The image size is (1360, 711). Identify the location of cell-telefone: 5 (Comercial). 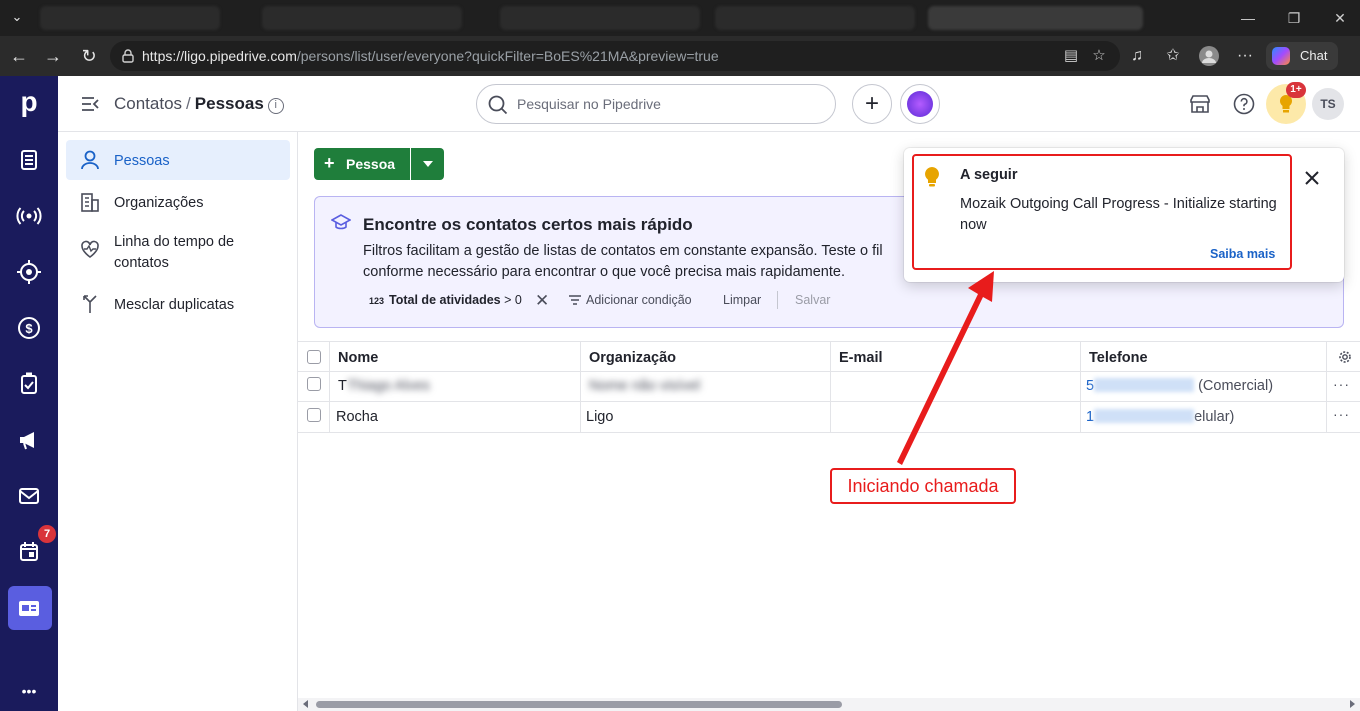
(1204, 386).